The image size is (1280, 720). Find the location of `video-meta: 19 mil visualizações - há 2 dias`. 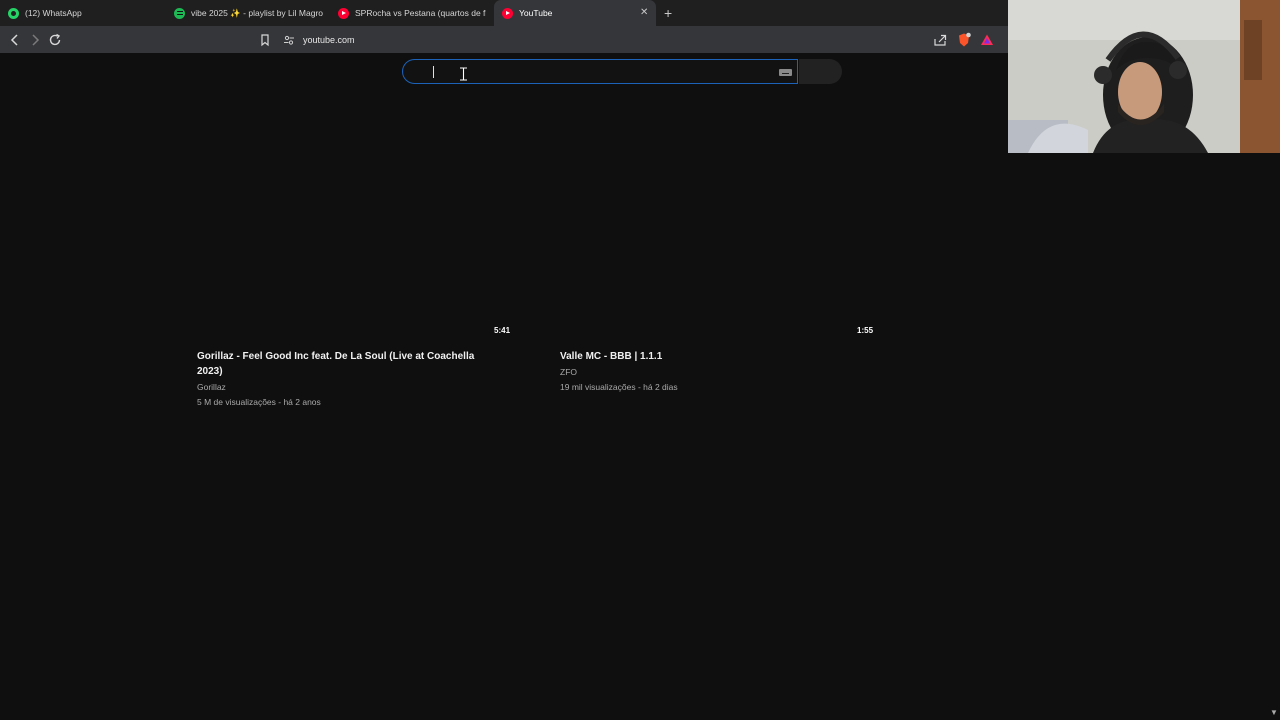

video-meta: 19 mil visualizações - há 2 dias is located at coordinates (619, 387).